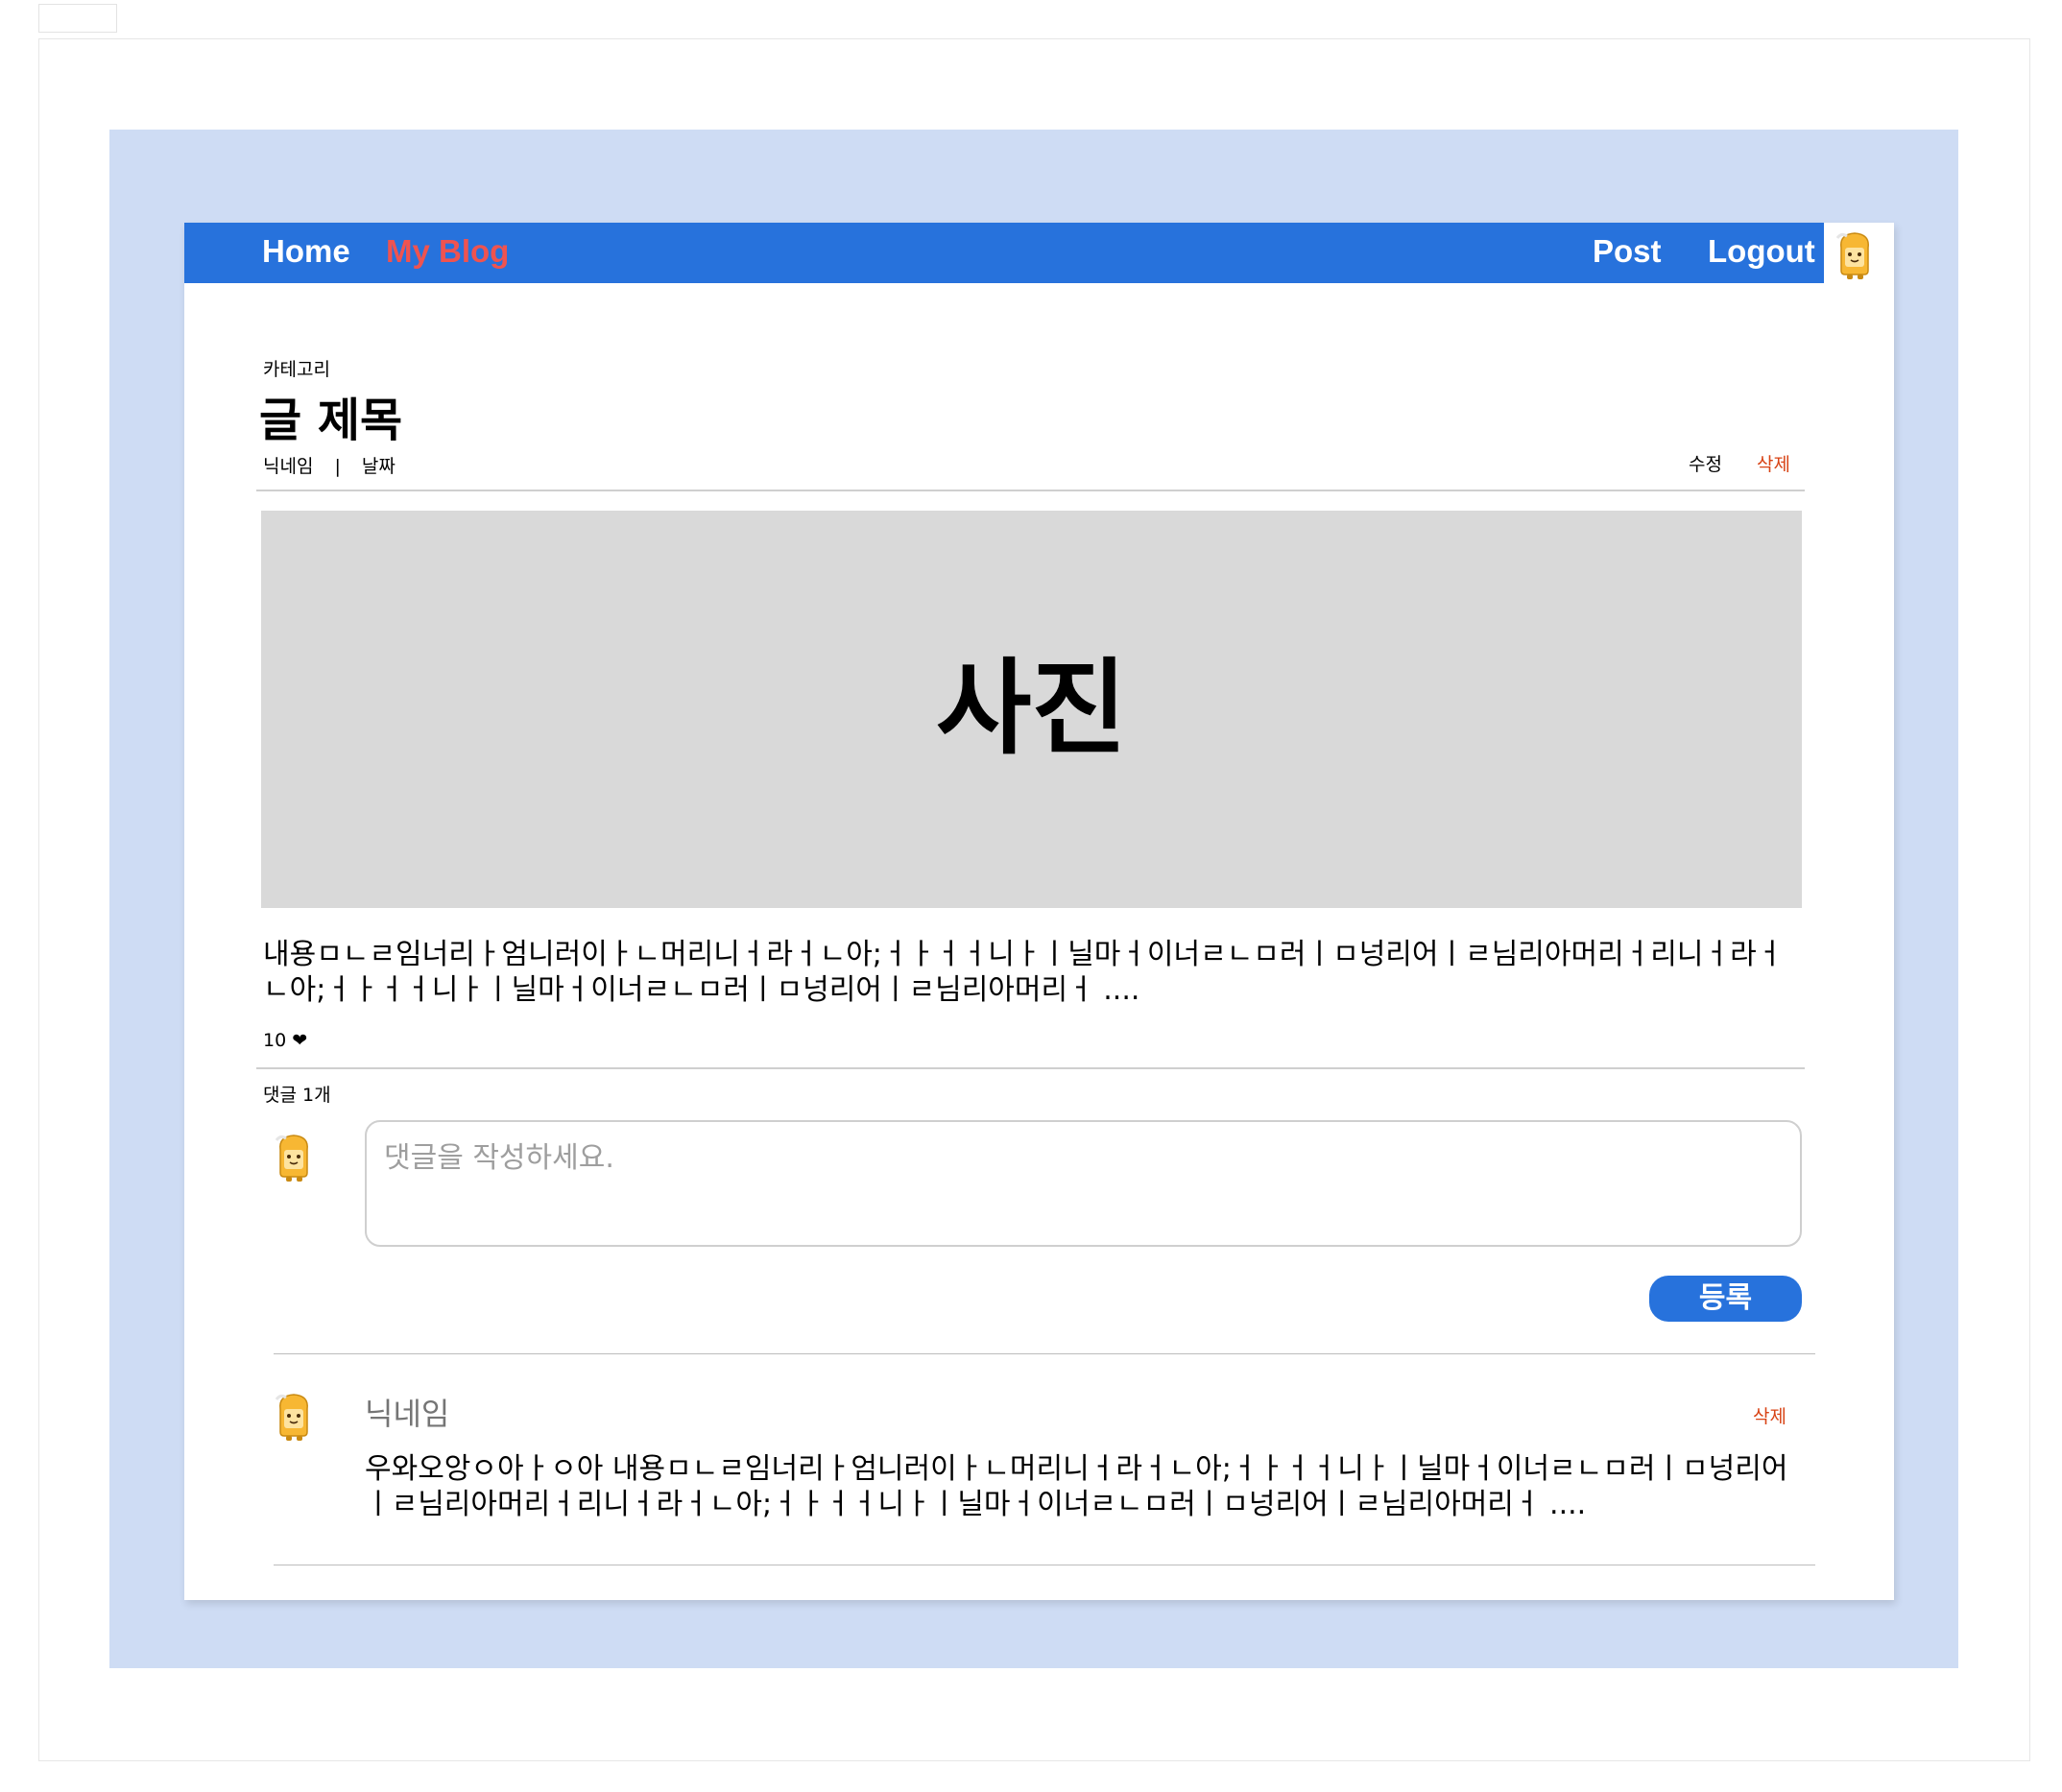  Describe the element at coordinates (77, 18) in the screenshot. I see `frame-label-box` at that location.